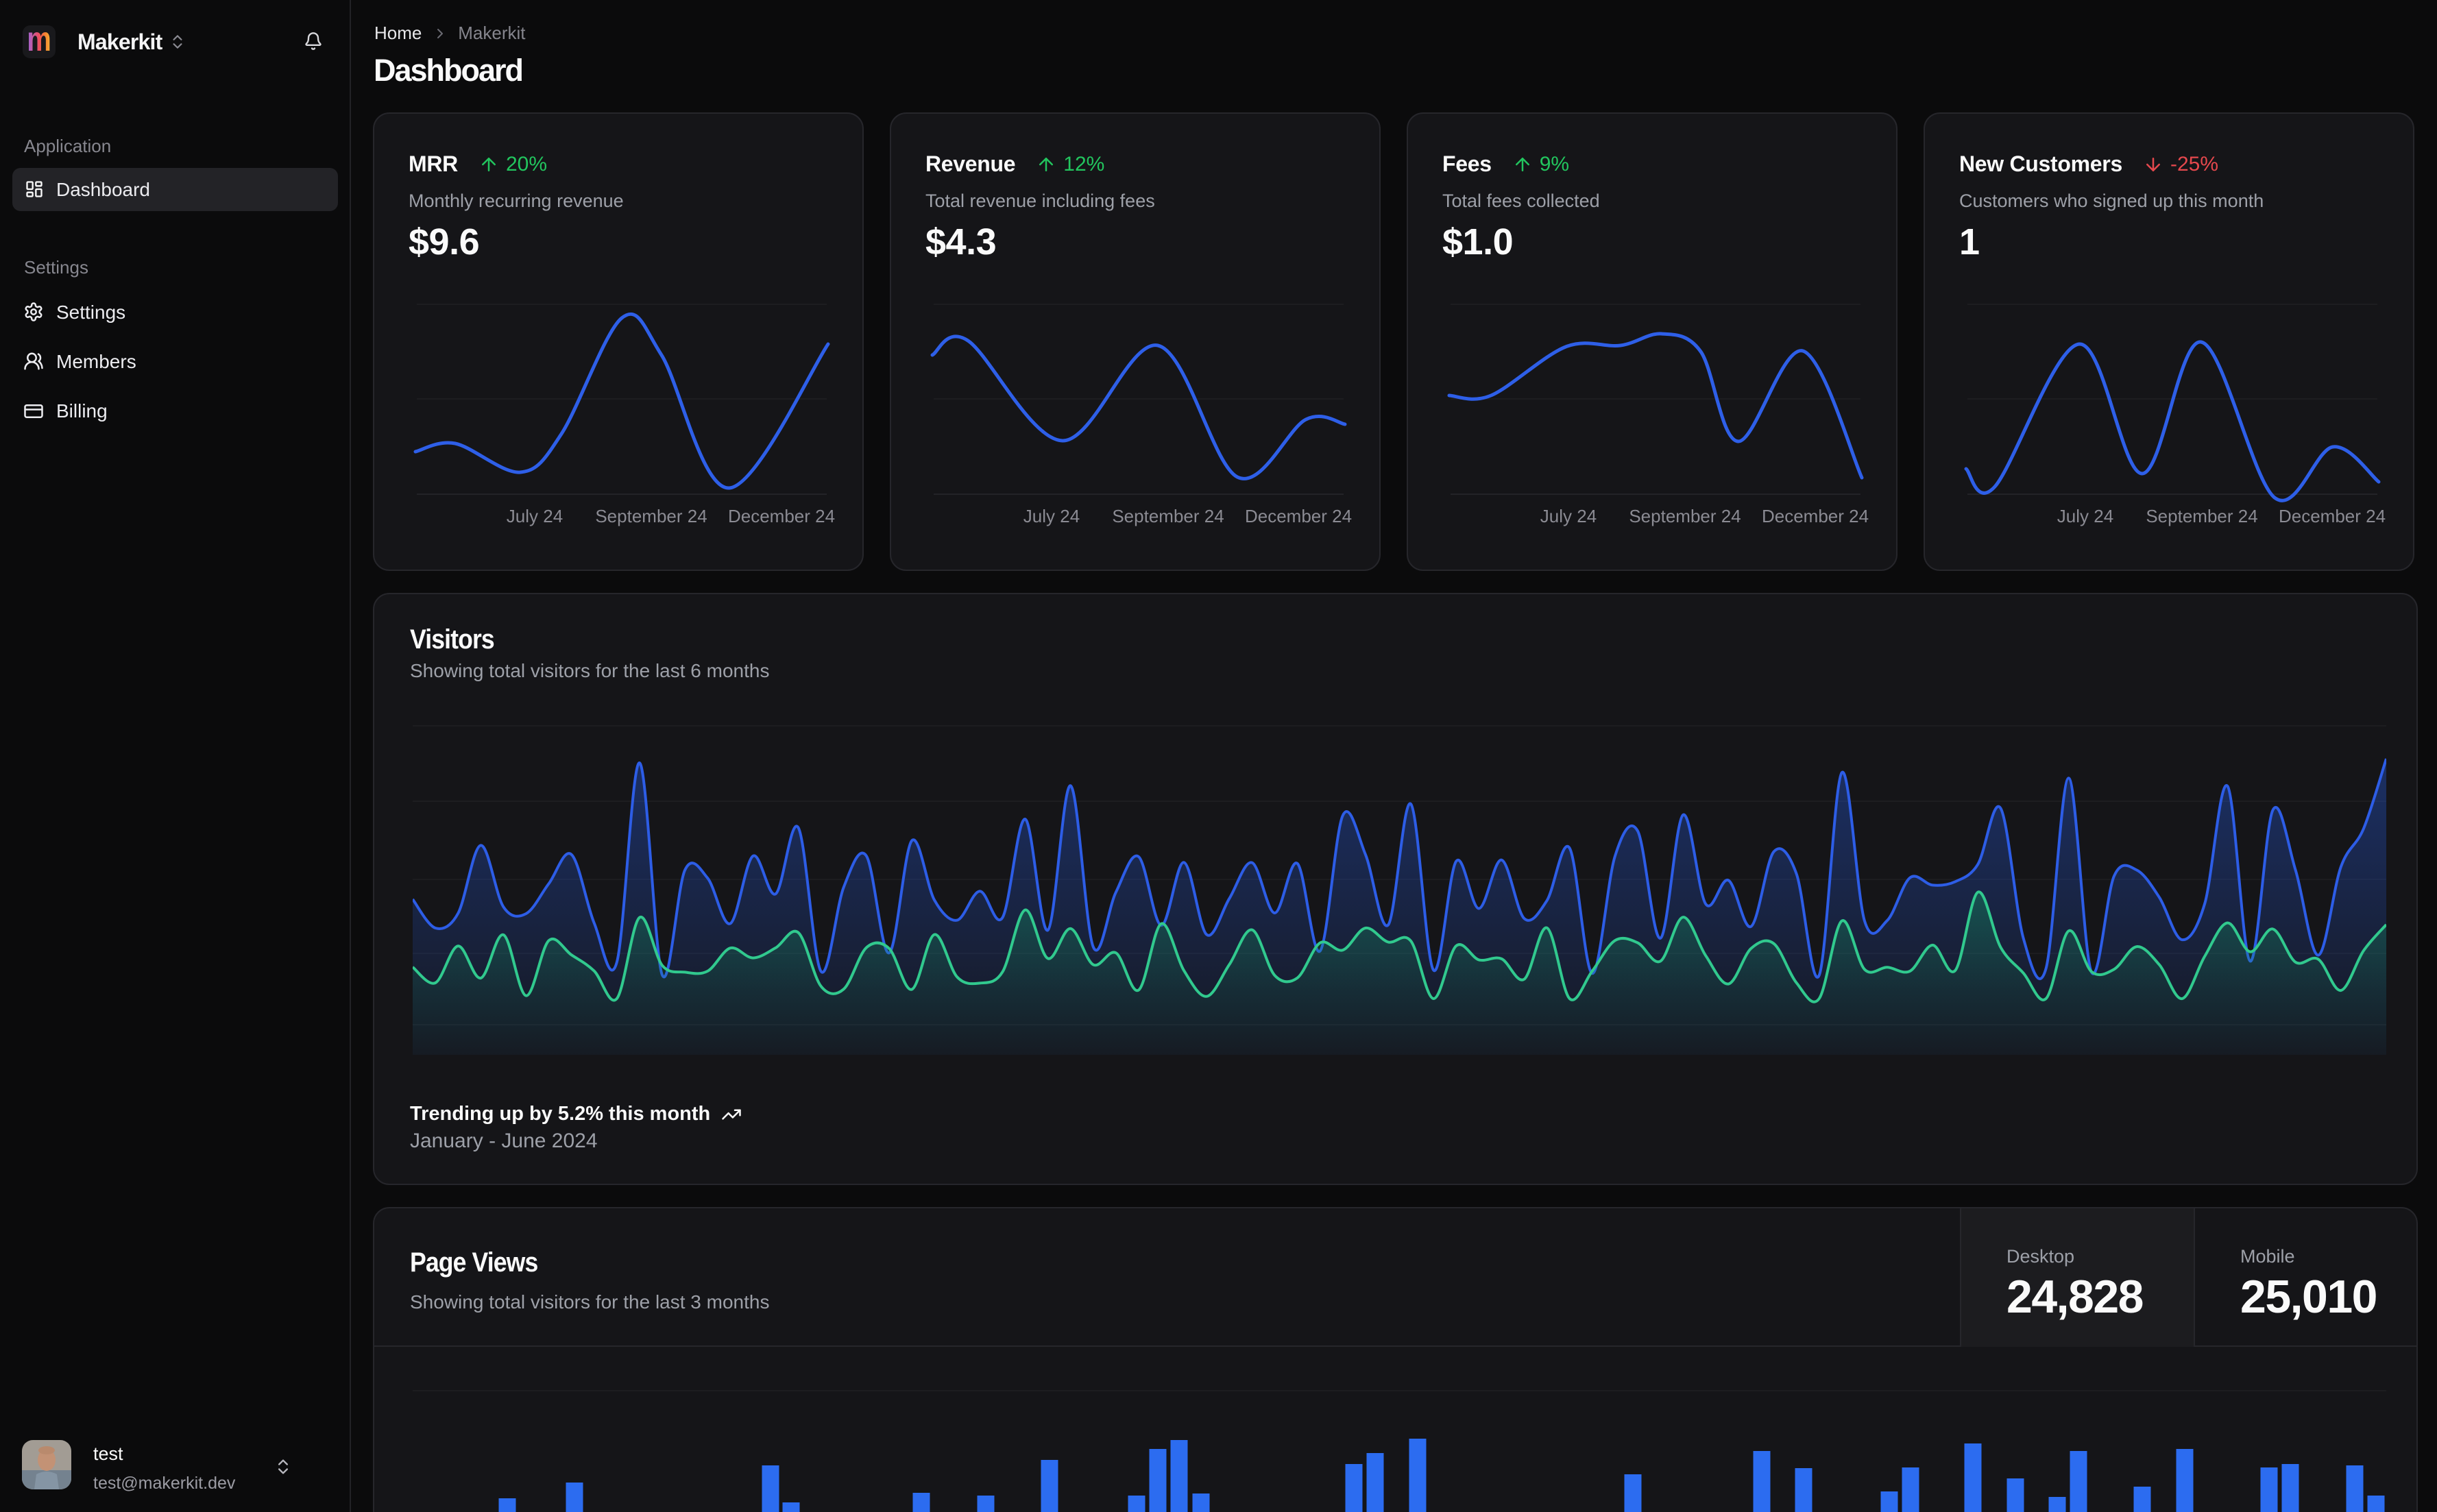 This screenshot has height=1512, width=2437. Describe the element at coordinates (39, 41) in the screenshot. I see `svg-text: m` at that location.